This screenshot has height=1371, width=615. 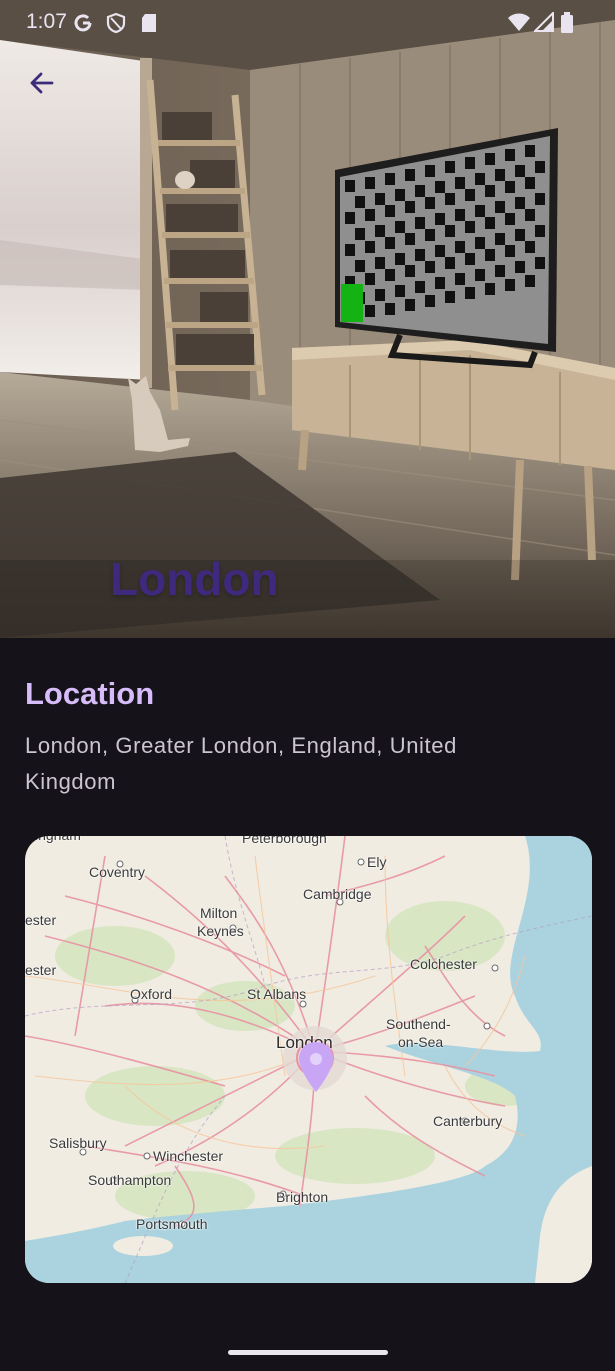 What do you see at coordinates (308, 1352) in the screenshot?
I see `home-indicator` at bounding box center [308, 1352].